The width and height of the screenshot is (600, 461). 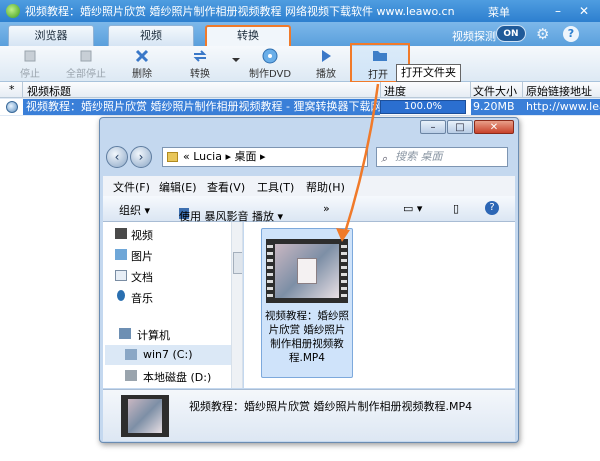 I want to click on annotation-arrow, so click(x=358, y=162).